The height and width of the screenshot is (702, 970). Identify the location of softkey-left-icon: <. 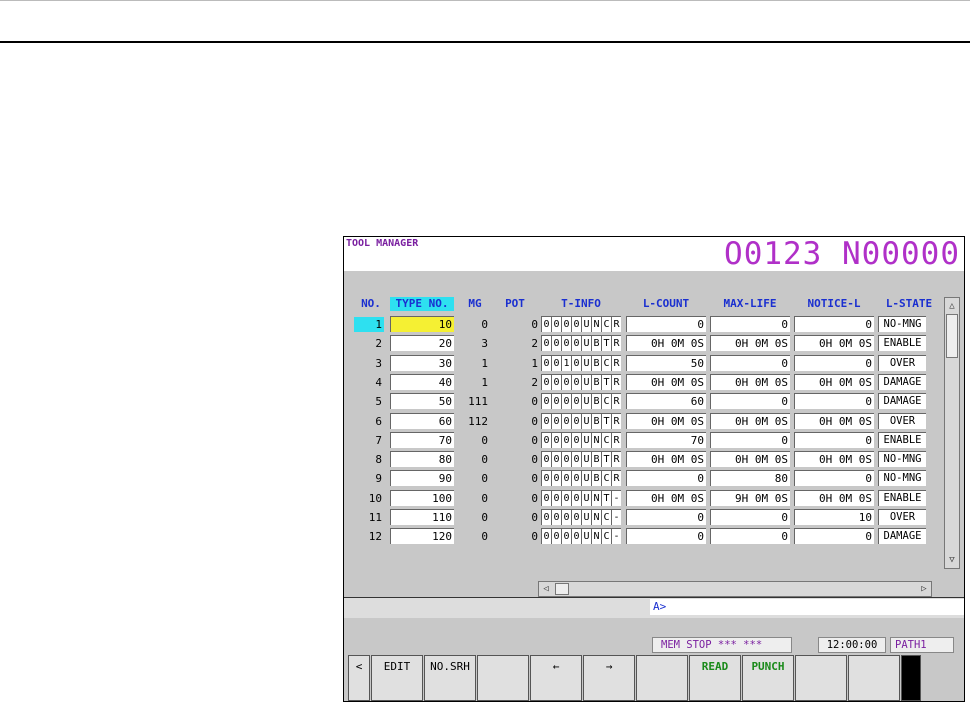
(359, 678).